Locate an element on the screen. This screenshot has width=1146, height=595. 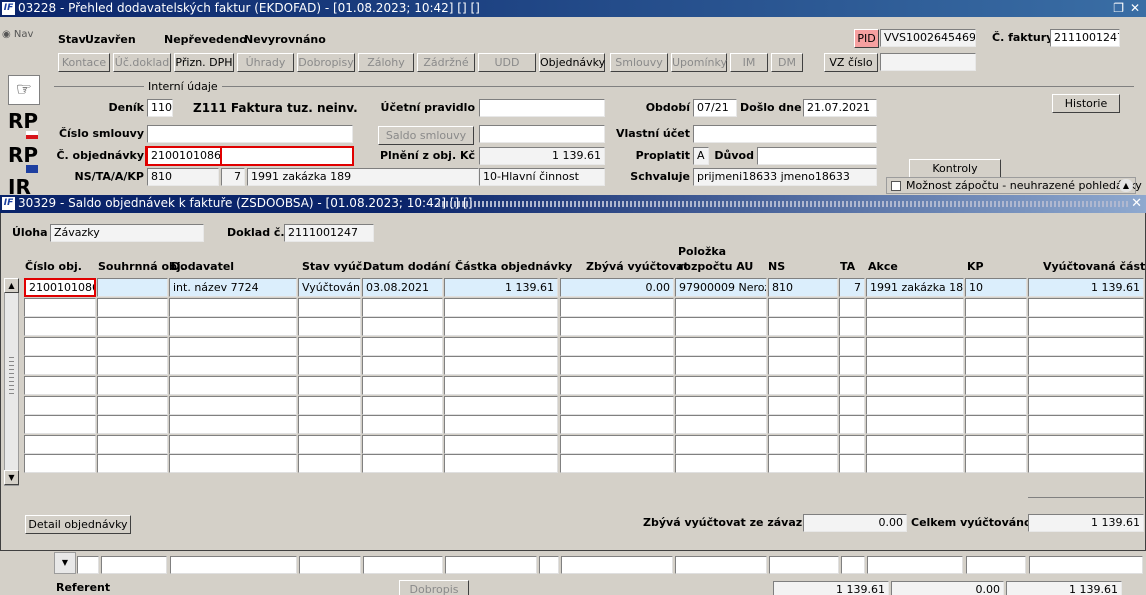
obdobi-field: 07/21 is located at coordinates (715, 108).